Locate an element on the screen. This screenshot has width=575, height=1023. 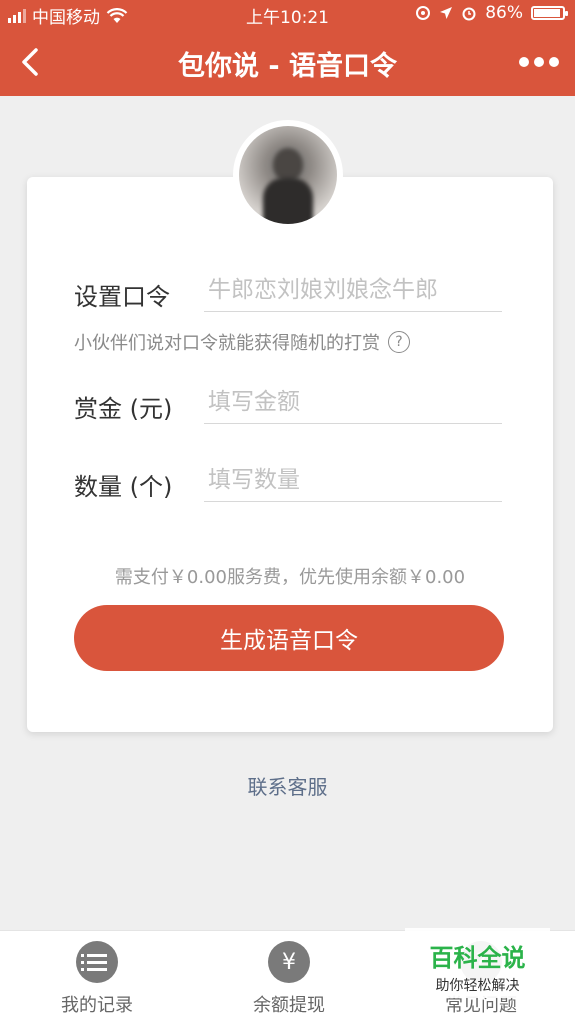
command-hint: 小伙伴们说对口令就能获得随机的打赏 ? is located at coordinates (242, 342).